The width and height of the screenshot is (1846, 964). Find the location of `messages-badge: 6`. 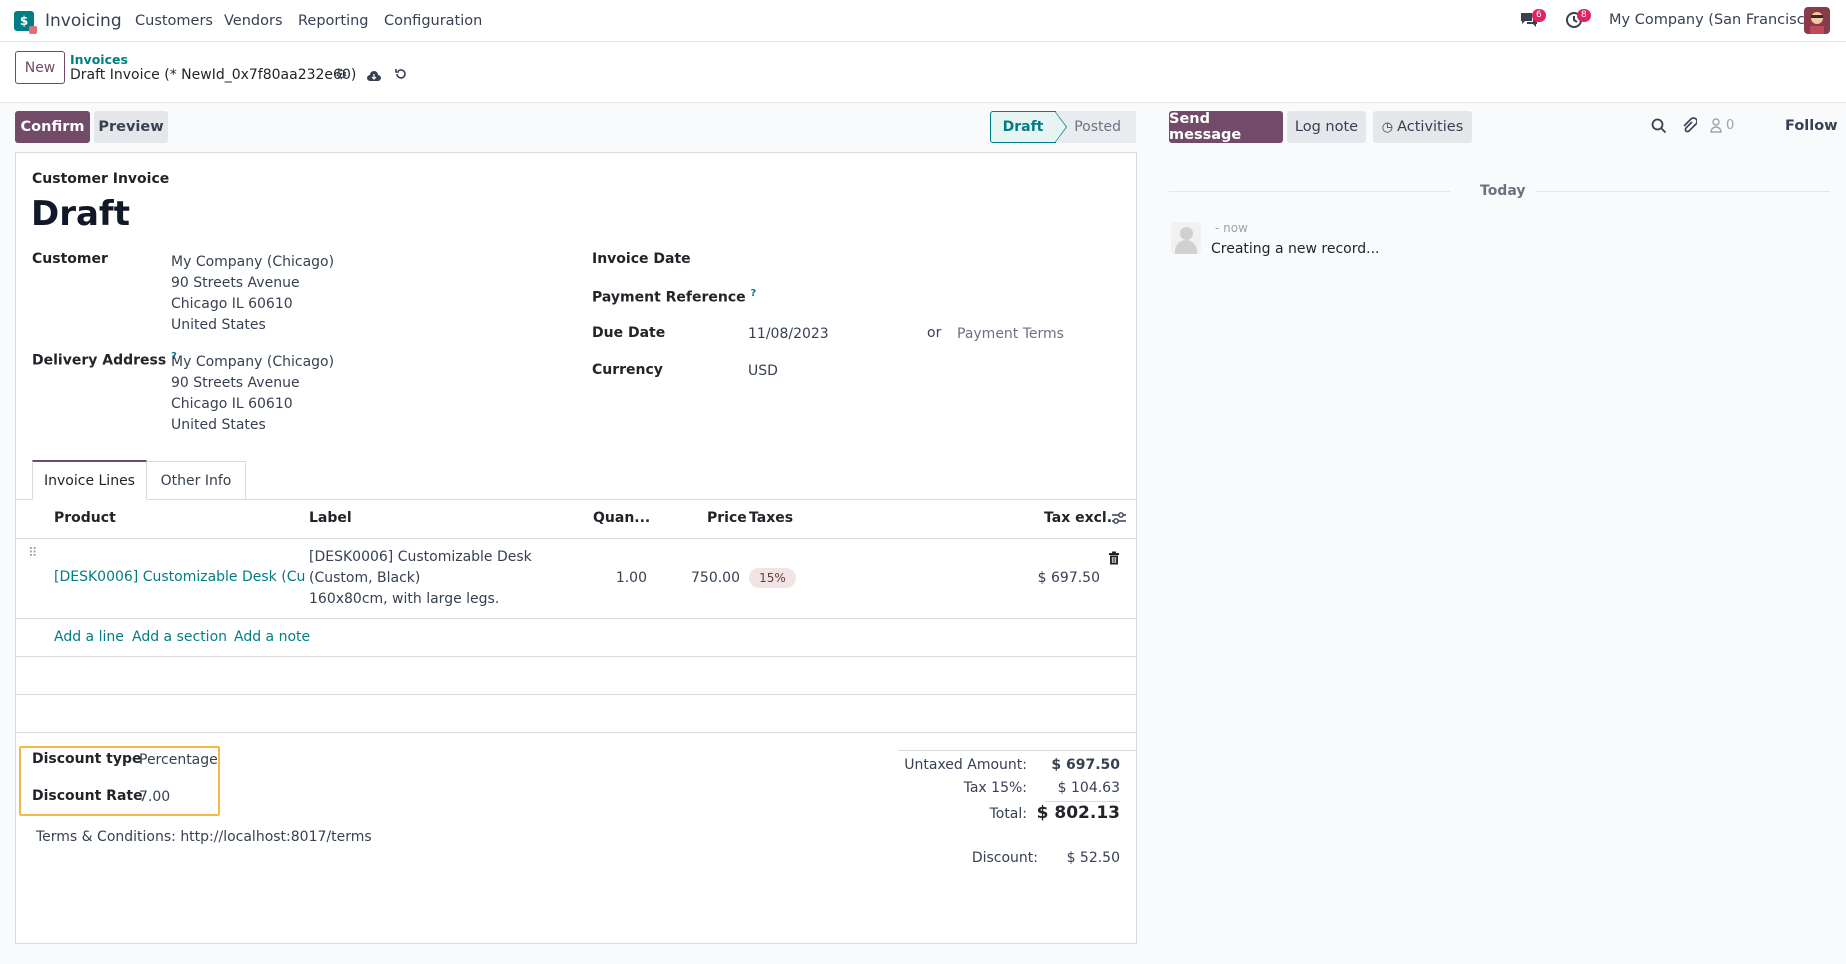

messages-badge: 6 is located at coordinates (1539, 15).